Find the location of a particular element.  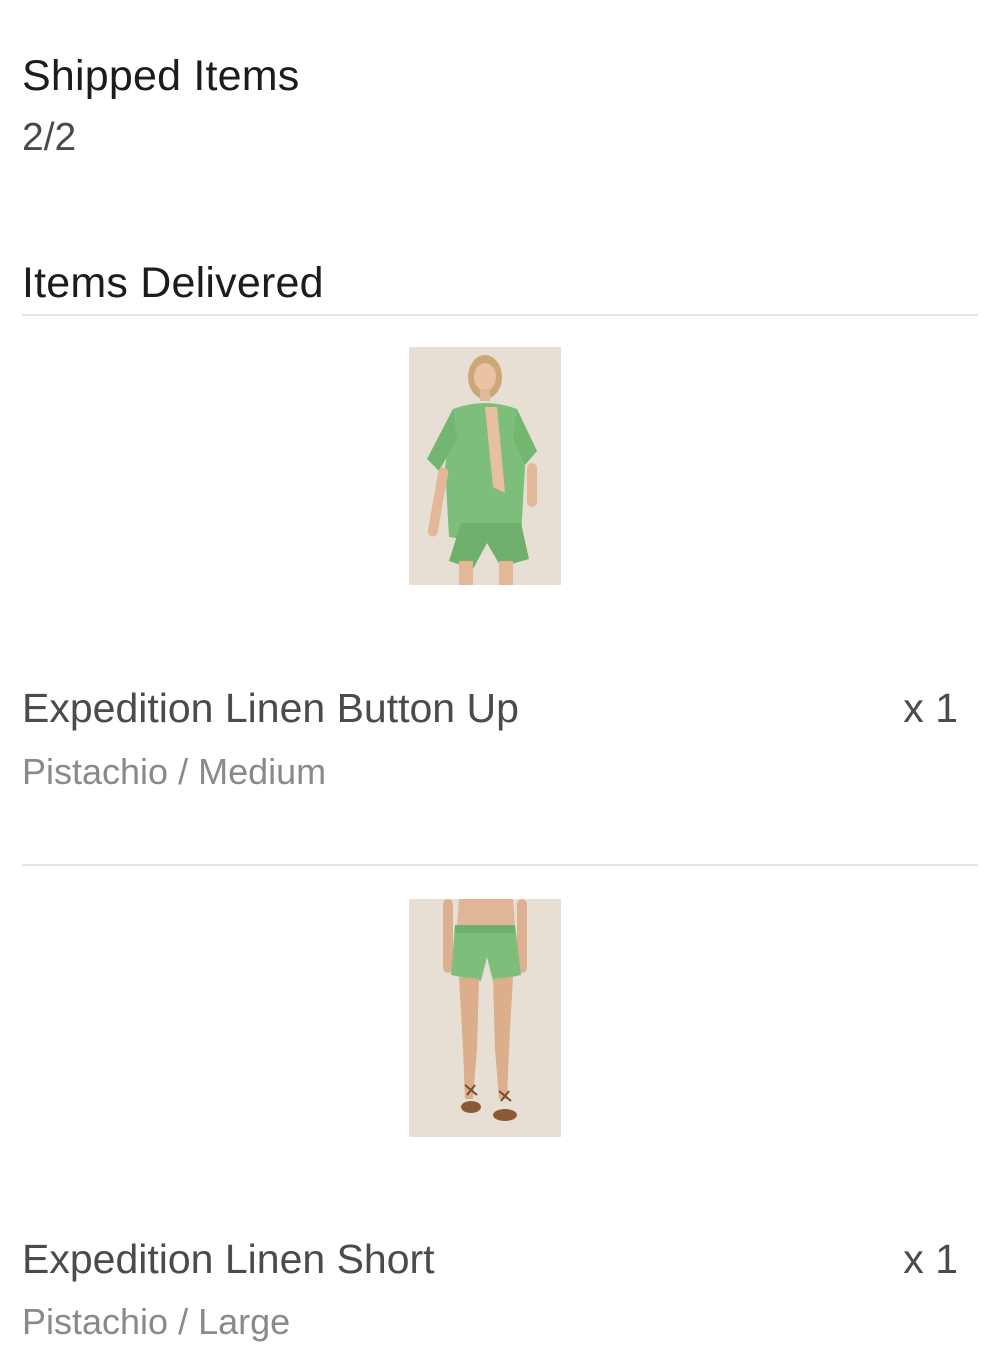

item-variant: Pistachio / Large is located at coordinates (156, 1321).